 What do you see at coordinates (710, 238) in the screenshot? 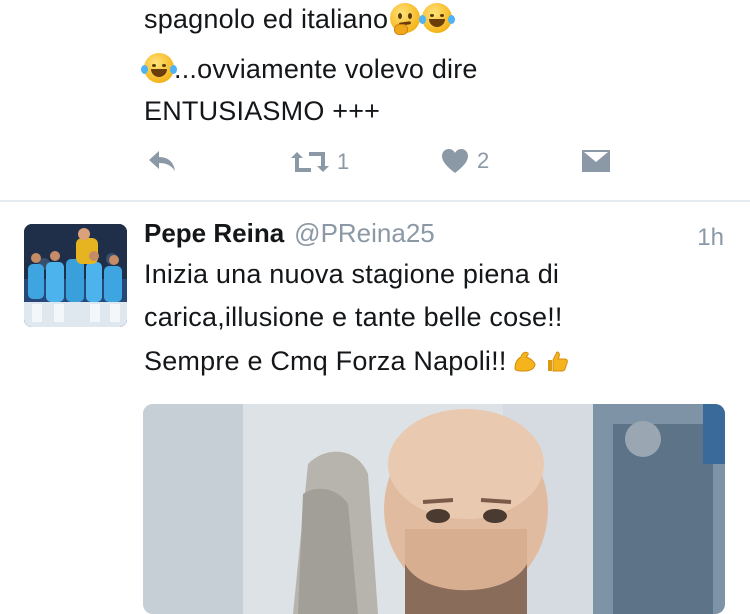
I see `tweet-timestamp: 1h` at bounding box center [710, 238].